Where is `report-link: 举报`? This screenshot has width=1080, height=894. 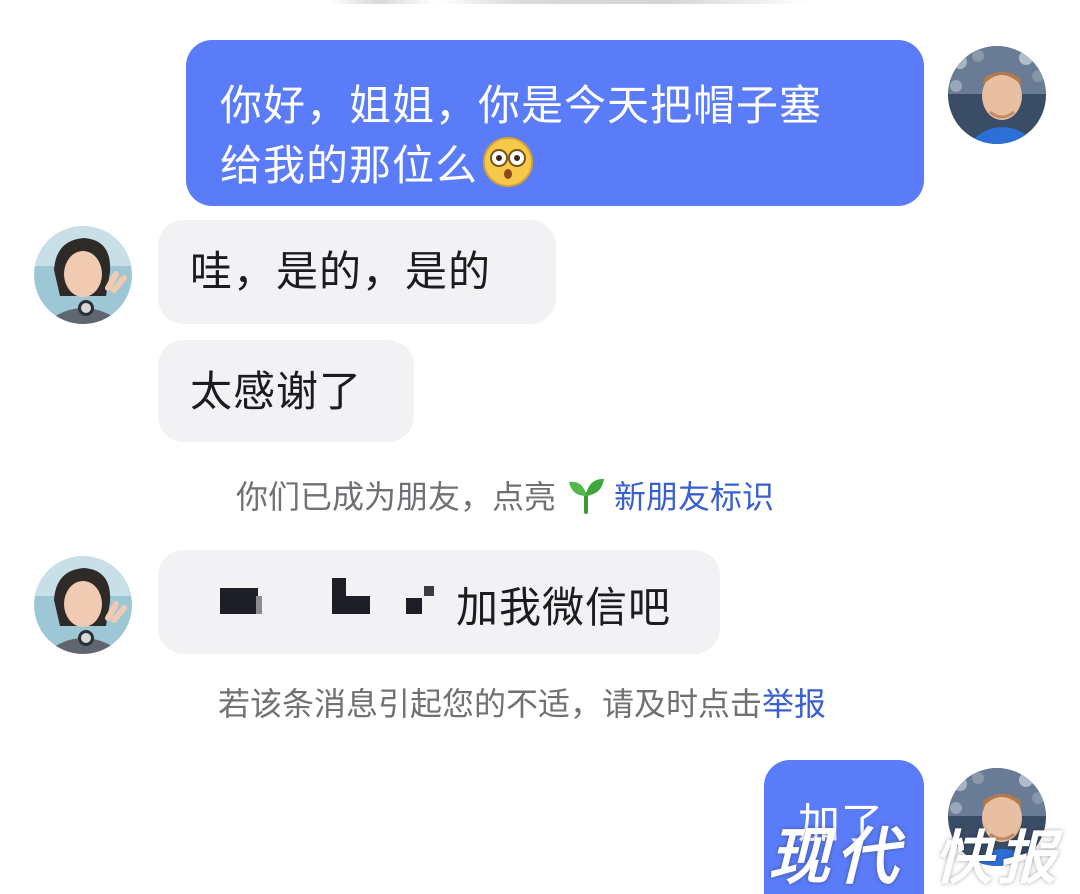 report-link: 举报 is located at coordinates (794, 704).